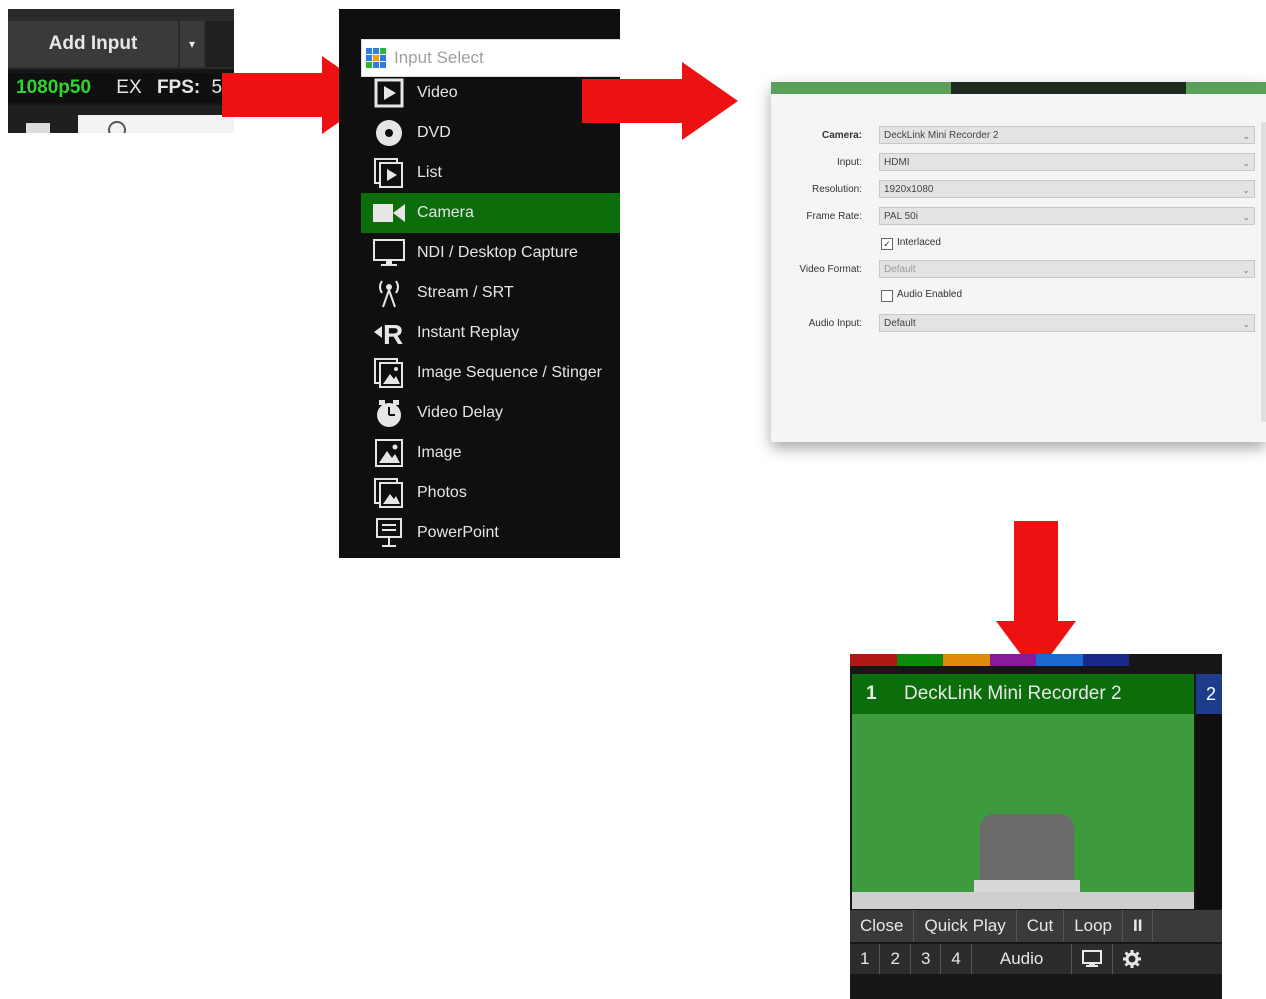 This screenshot has width=1266, height=999. Describe the element at coordinates (1067, 189) in the screenshot. I see `resolution-select: 1920x1080 ⌄` at that location.